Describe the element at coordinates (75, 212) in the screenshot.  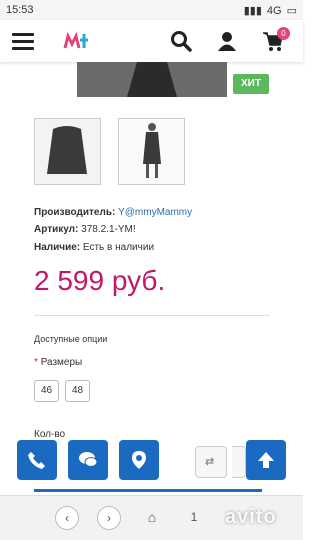
I see `producer-label: Производитель:` at that location.